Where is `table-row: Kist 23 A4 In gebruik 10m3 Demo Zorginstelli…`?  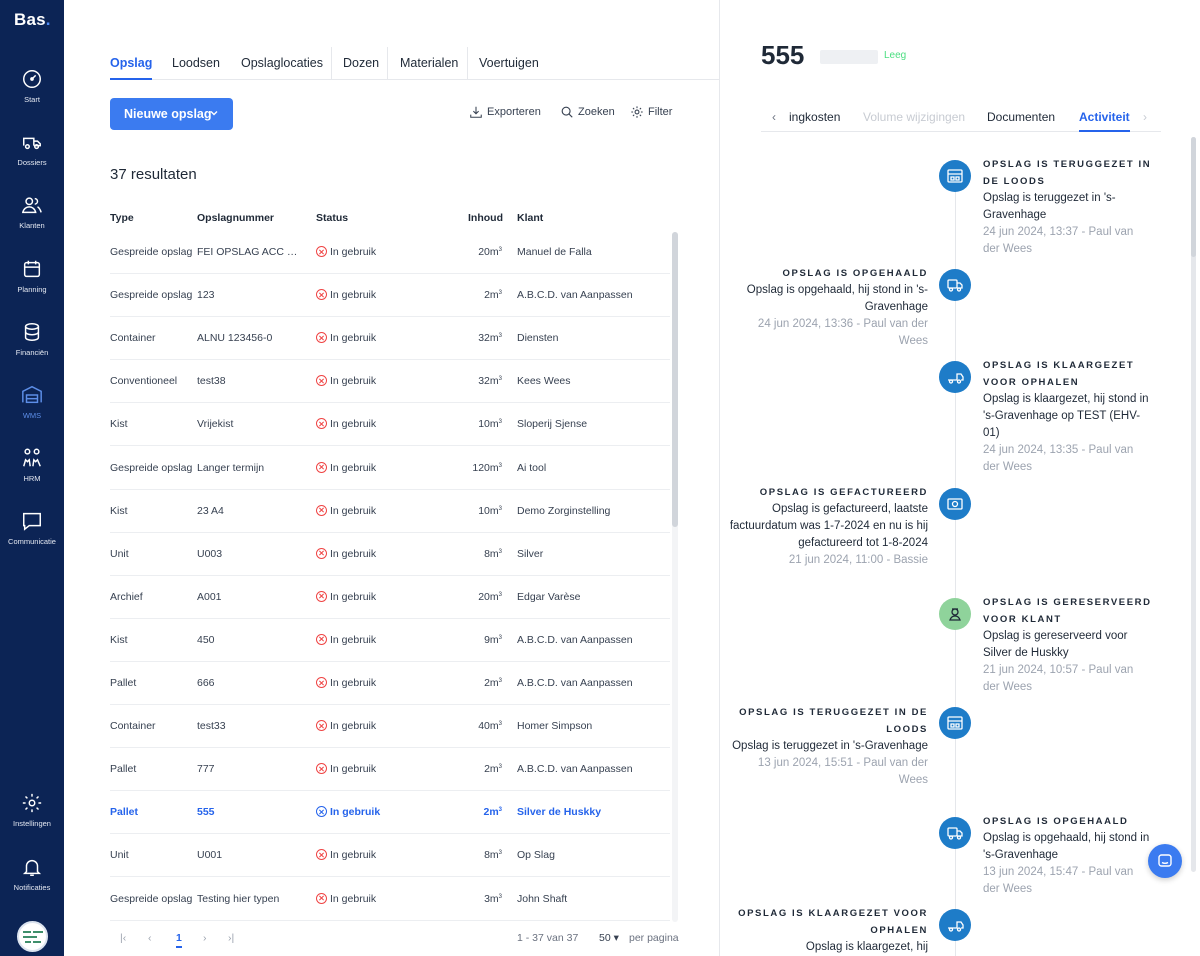 table-row: Kist 23 A4 In gebruik 10m3 Demo Zorginstelli… is located at coordinates (390, 511).